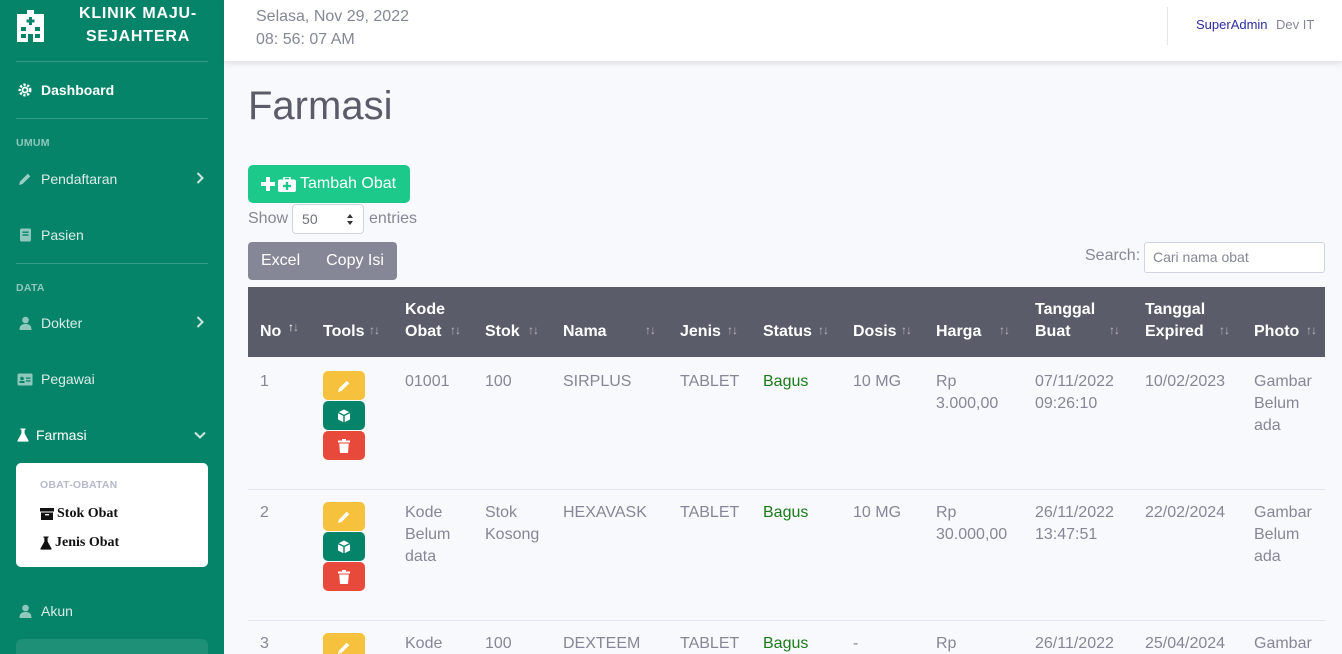  Describe the element at coordinates (33, 143) in the screenshot. I see `sidebar-heading-umum: UMUM` at that location.